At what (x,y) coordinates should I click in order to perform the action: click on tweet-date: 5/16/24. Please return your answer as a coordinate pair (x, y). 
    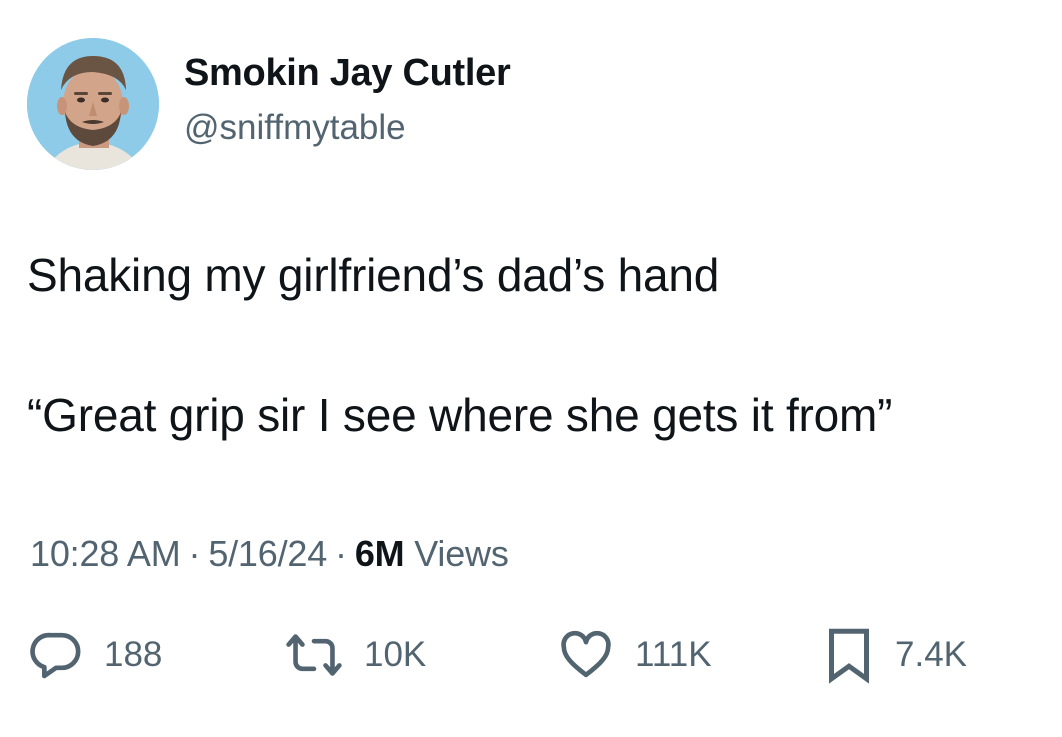
    Looking at the image, I should click on (267, 553).